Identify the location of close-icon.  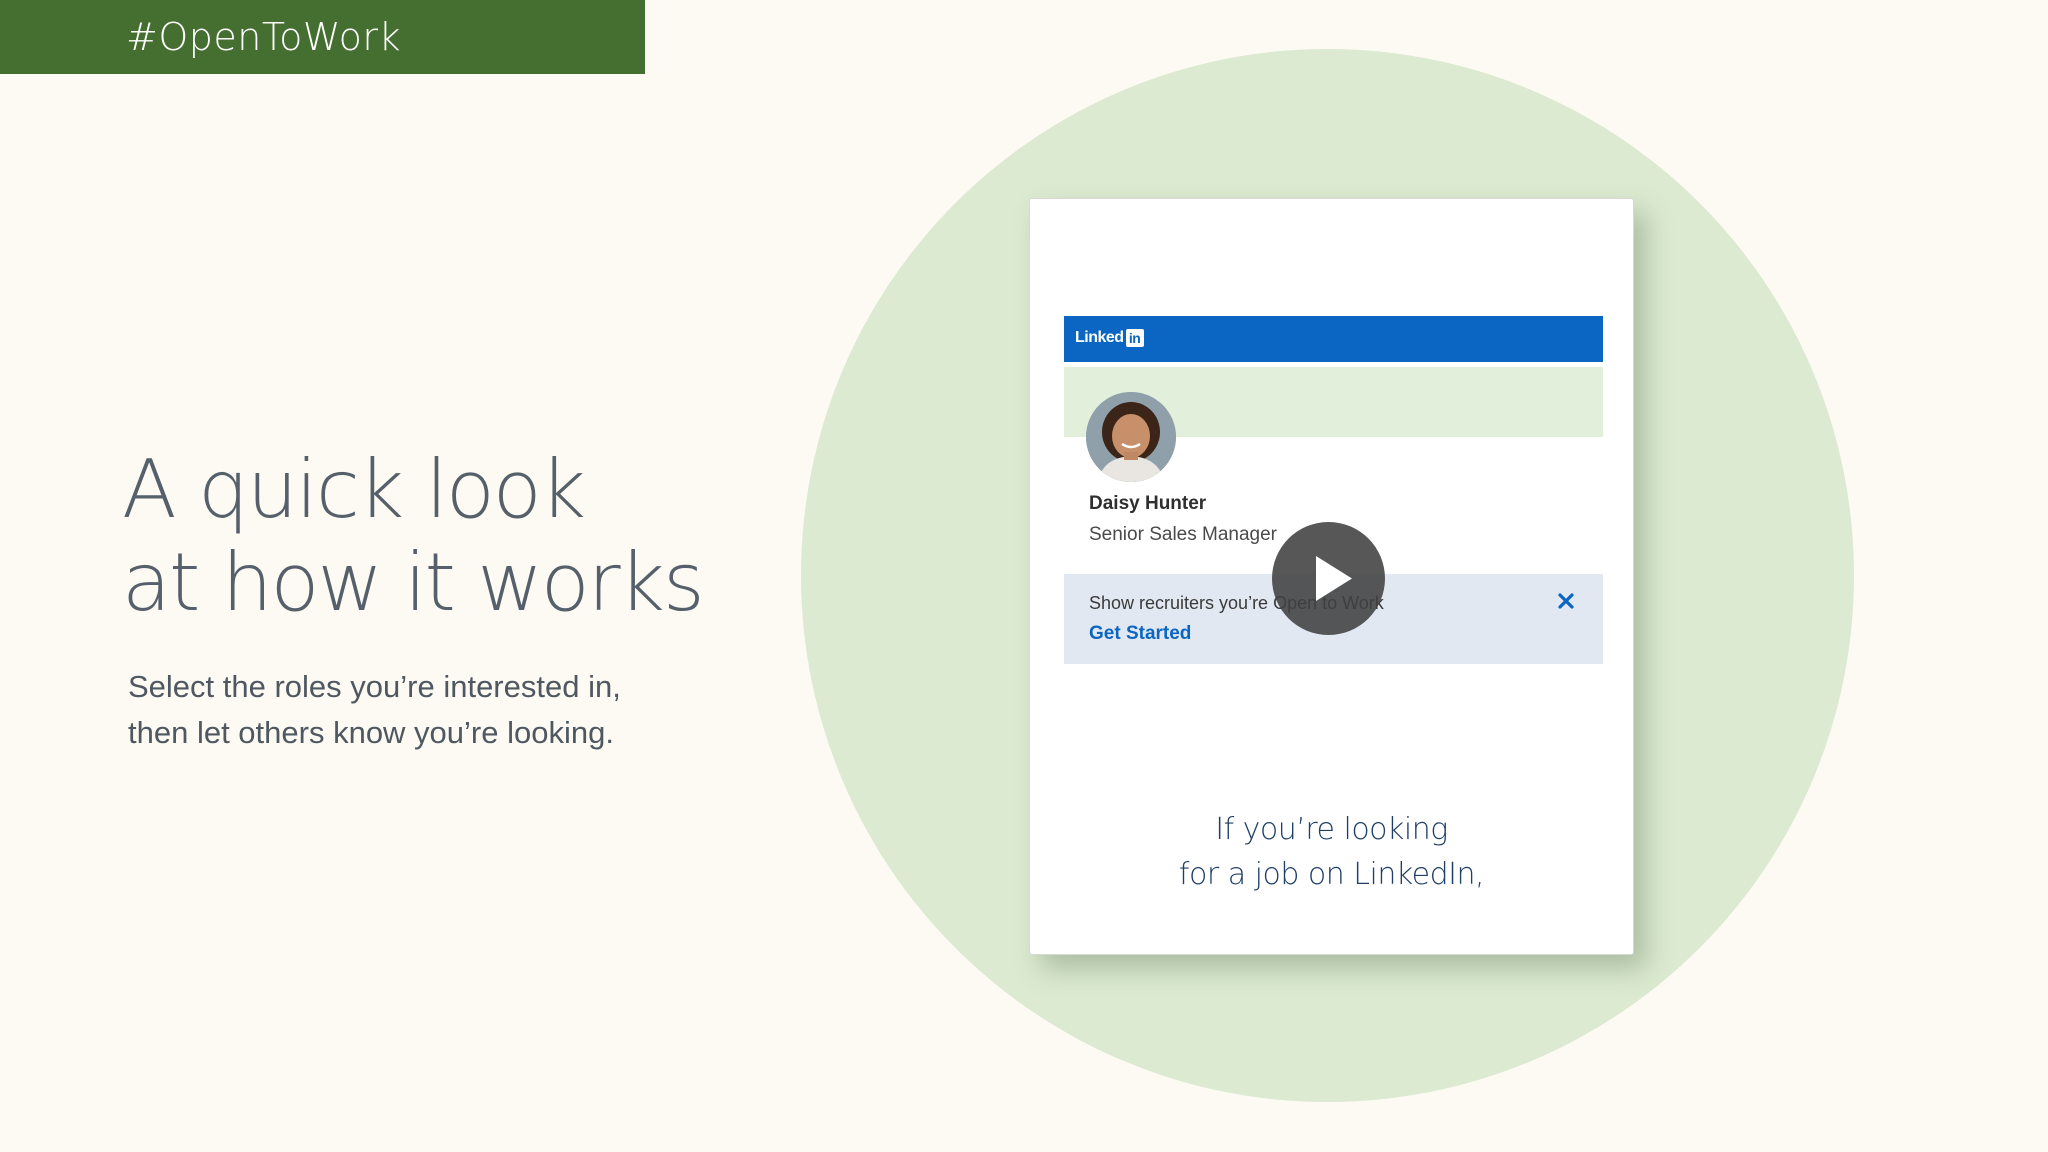
(1566, 601).